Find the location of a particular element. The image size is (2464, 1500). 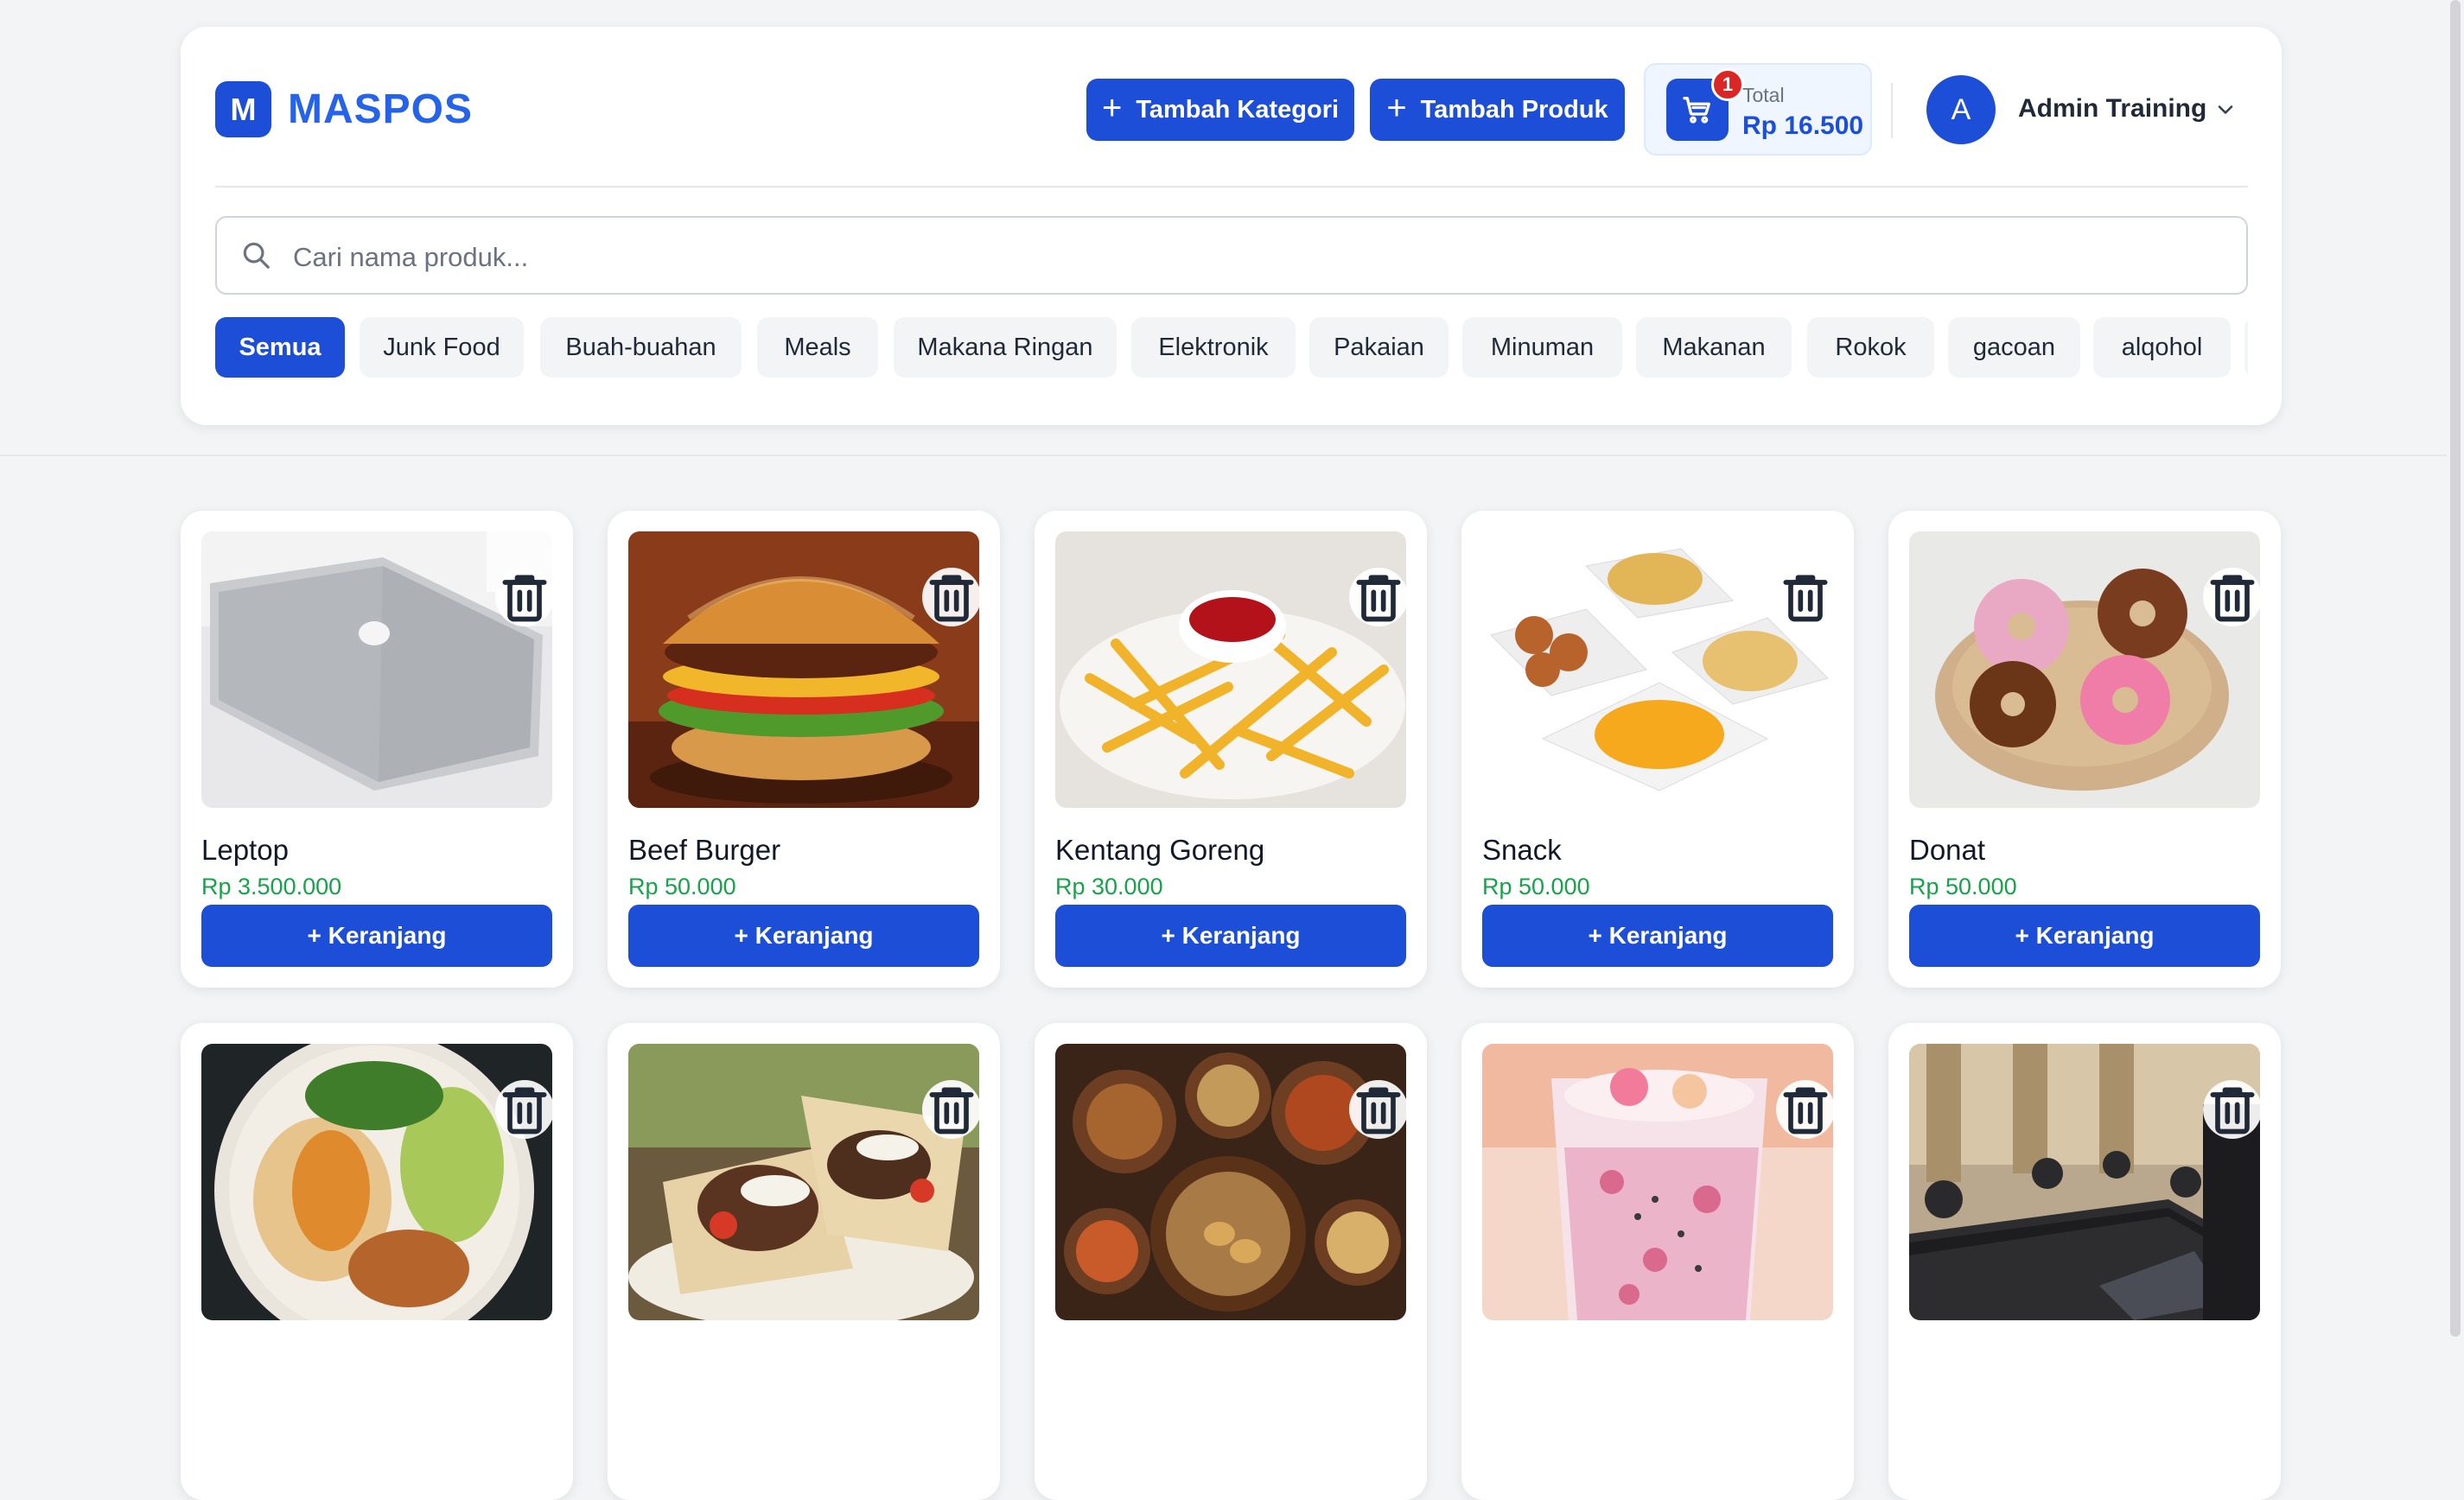

product-image-laptop is located at coordinates (376, 669).